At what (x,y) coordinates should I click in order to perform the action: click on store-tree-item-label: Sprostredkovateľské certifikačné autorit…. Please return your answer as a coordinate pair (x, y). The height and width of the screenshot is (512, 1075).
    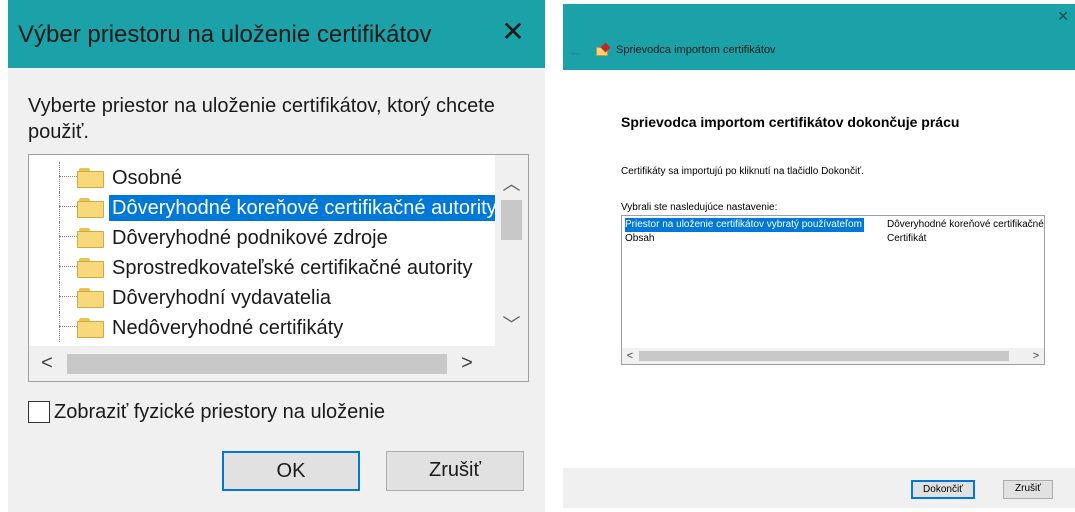
    Looking at the image, I should click on (292, 268).